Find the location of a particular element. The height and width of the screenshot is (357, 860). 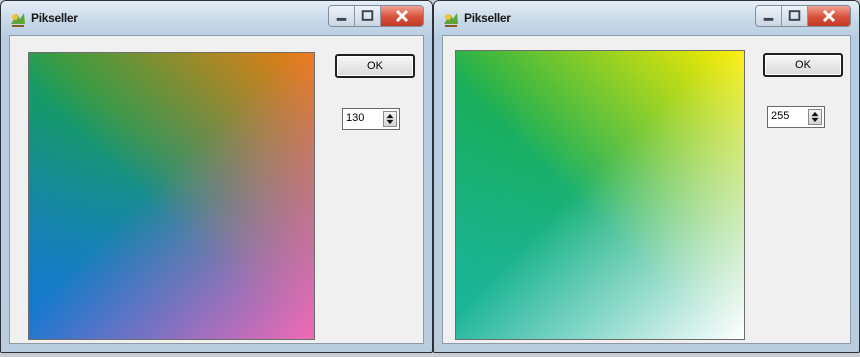

spinner-value: 130 is located at coordinates (355, 118).